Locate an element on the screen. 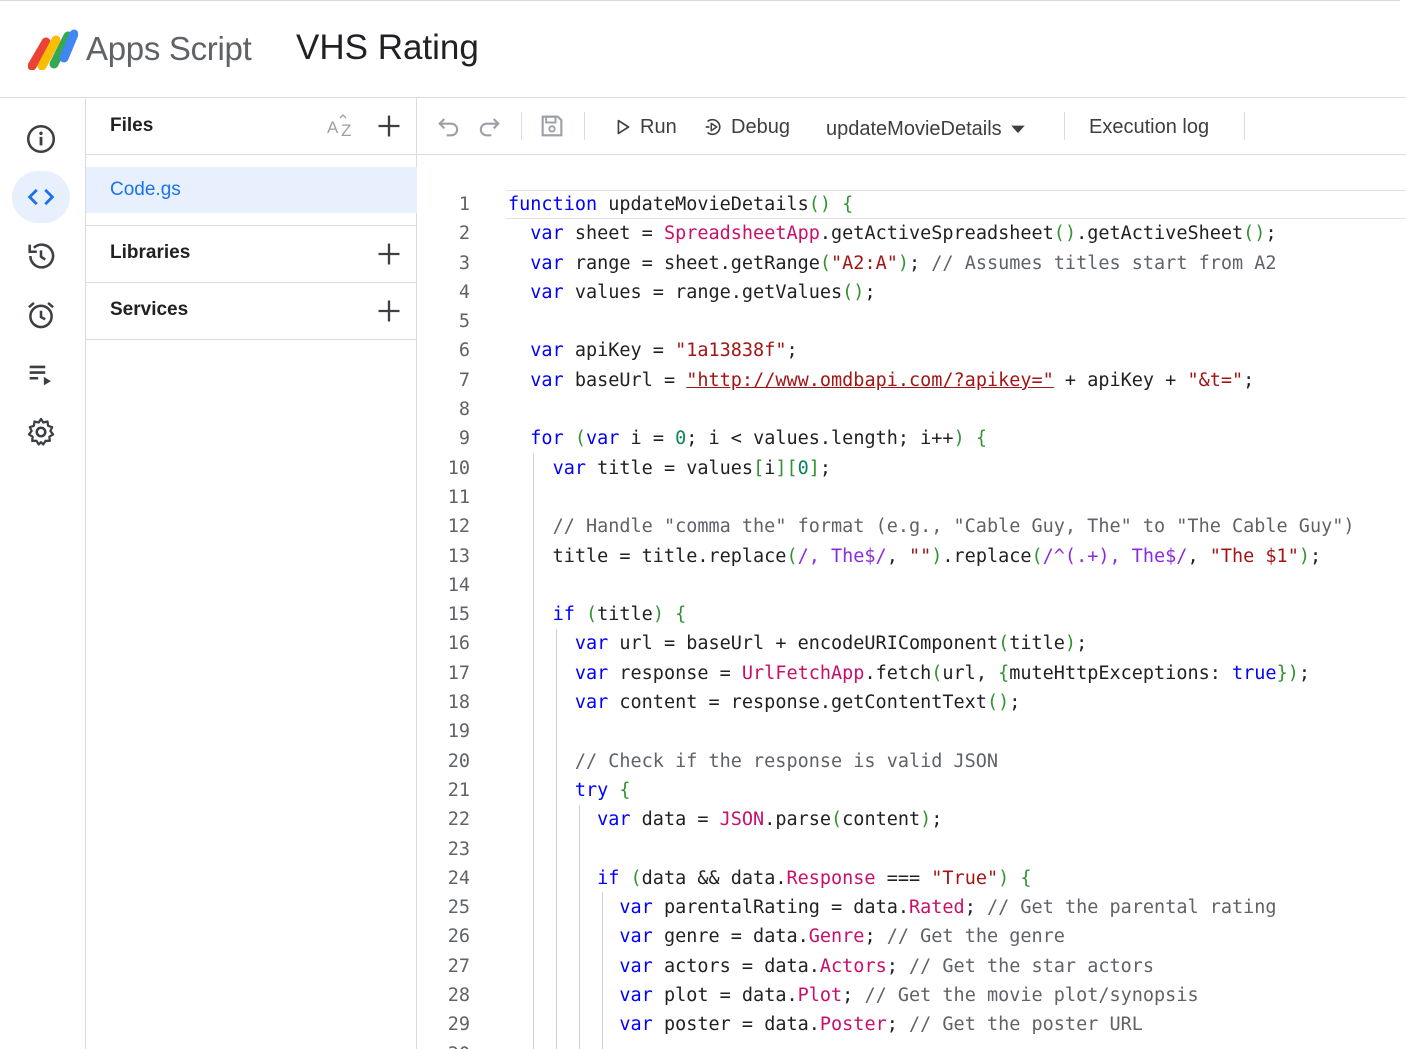 This screenshot has height=1049, width=1406. apps-script-logo-icon is located at coordinates (53, 49).